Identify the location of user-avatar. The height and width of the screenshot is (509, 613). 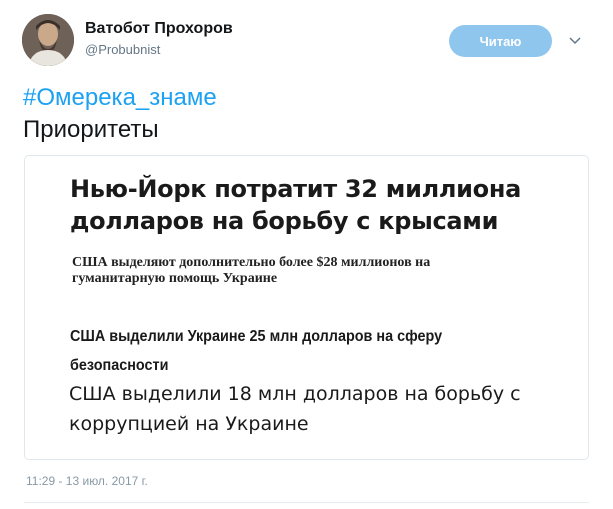
(48, 40).